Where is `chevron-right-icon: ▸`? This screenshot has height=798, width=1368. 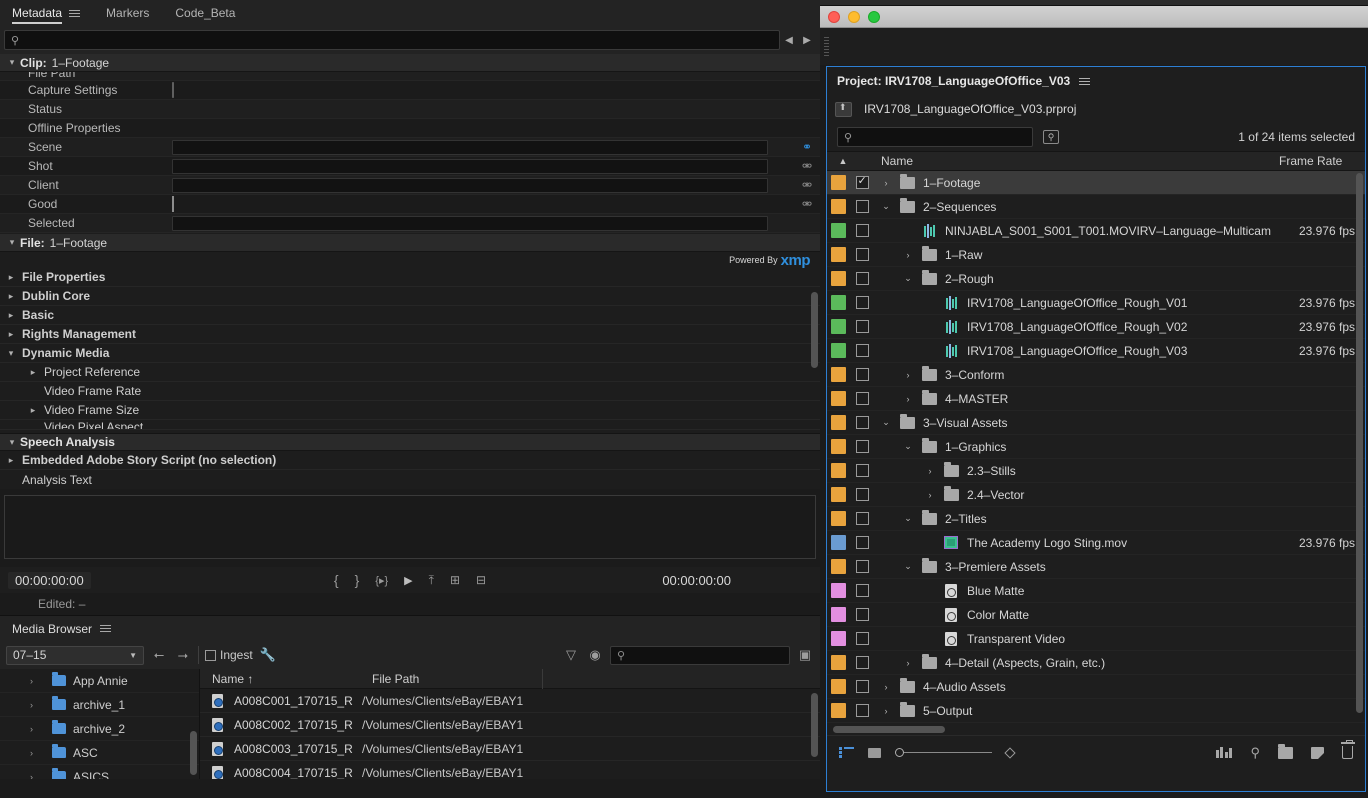
chevron-right-icon: ▸ is located at coordinates (11, 460).